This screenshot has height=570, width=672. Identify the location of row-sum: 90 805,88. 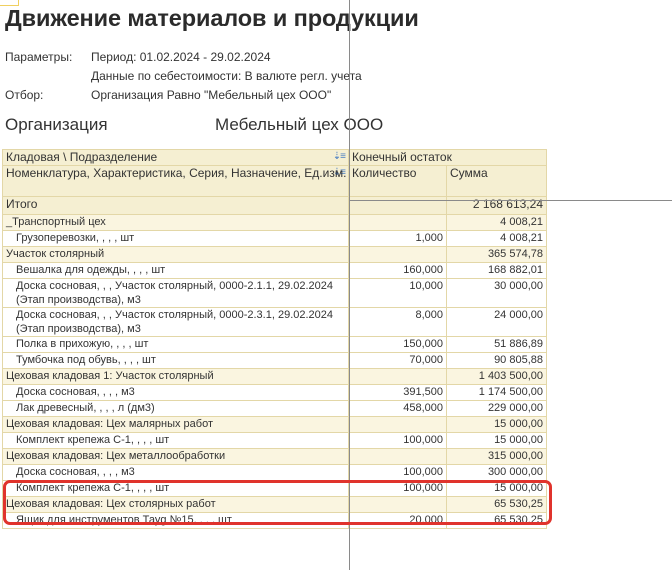
(496, 360).